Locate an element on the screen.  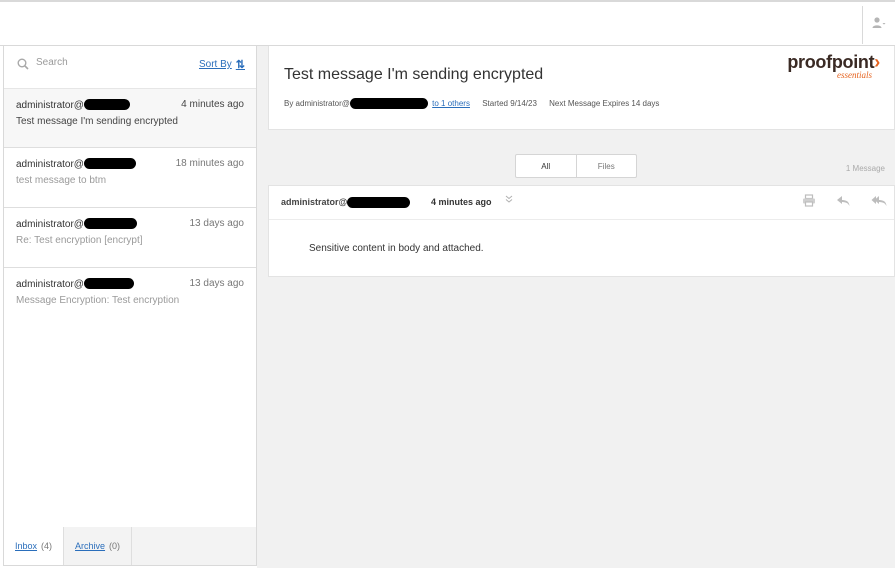
print-icon is located at coordinates (809, 200).